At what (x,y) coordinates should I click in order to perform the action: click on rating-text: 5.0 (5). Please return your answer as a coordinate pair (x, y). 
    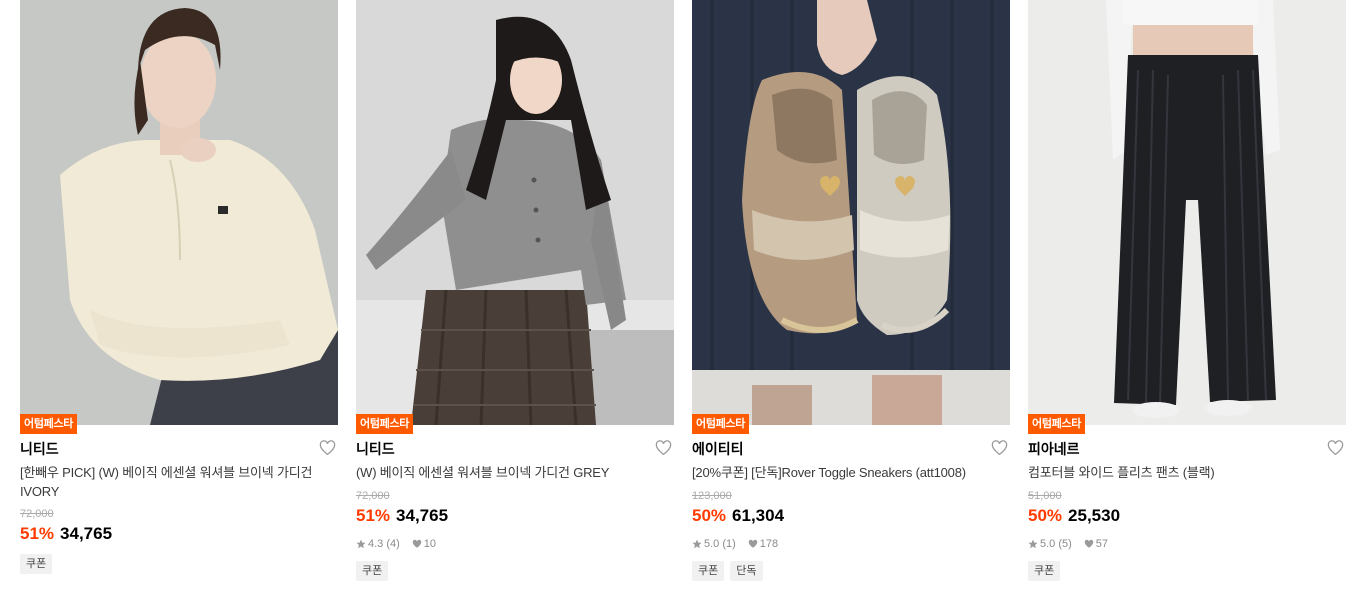
    Looking at the image, I should click on (1056, 544).